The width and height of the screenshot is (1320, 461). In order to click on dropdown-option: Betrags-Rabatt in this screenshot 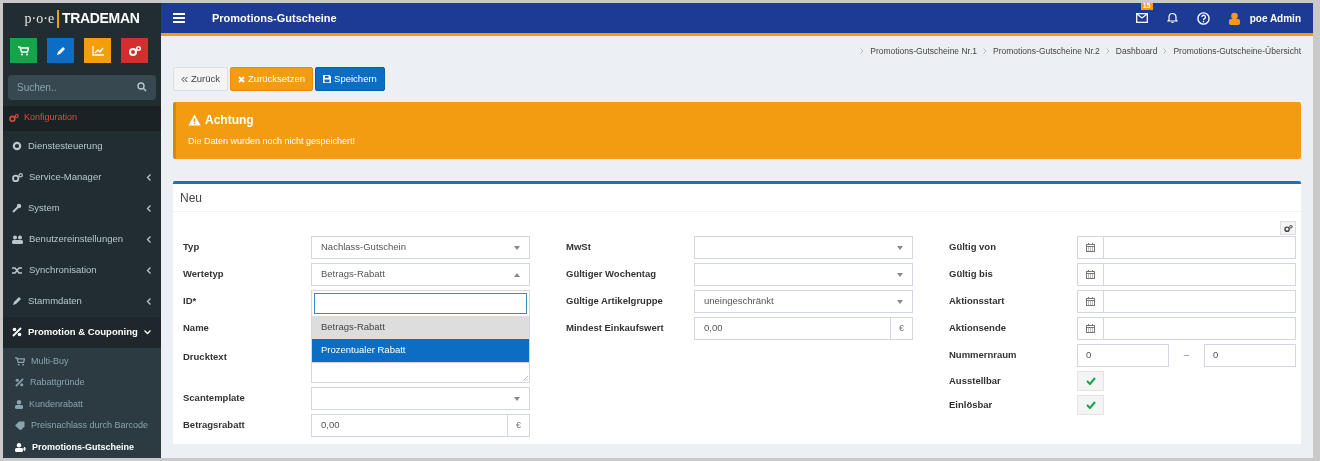, I will do `click(420, 327)`.